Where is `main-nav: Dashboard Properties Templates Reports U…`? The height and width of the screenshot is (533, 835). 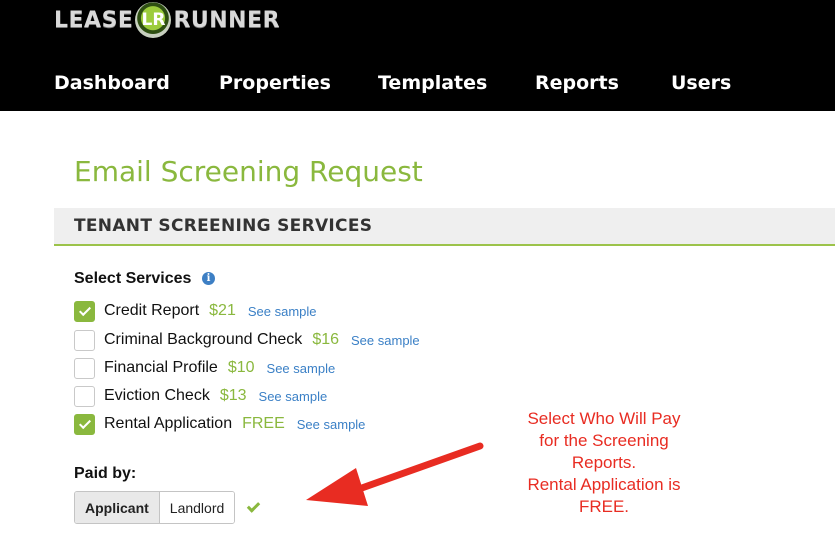
main-nav: Dashboard Properties Templates Reports U… is located at coordinates (417, 85).